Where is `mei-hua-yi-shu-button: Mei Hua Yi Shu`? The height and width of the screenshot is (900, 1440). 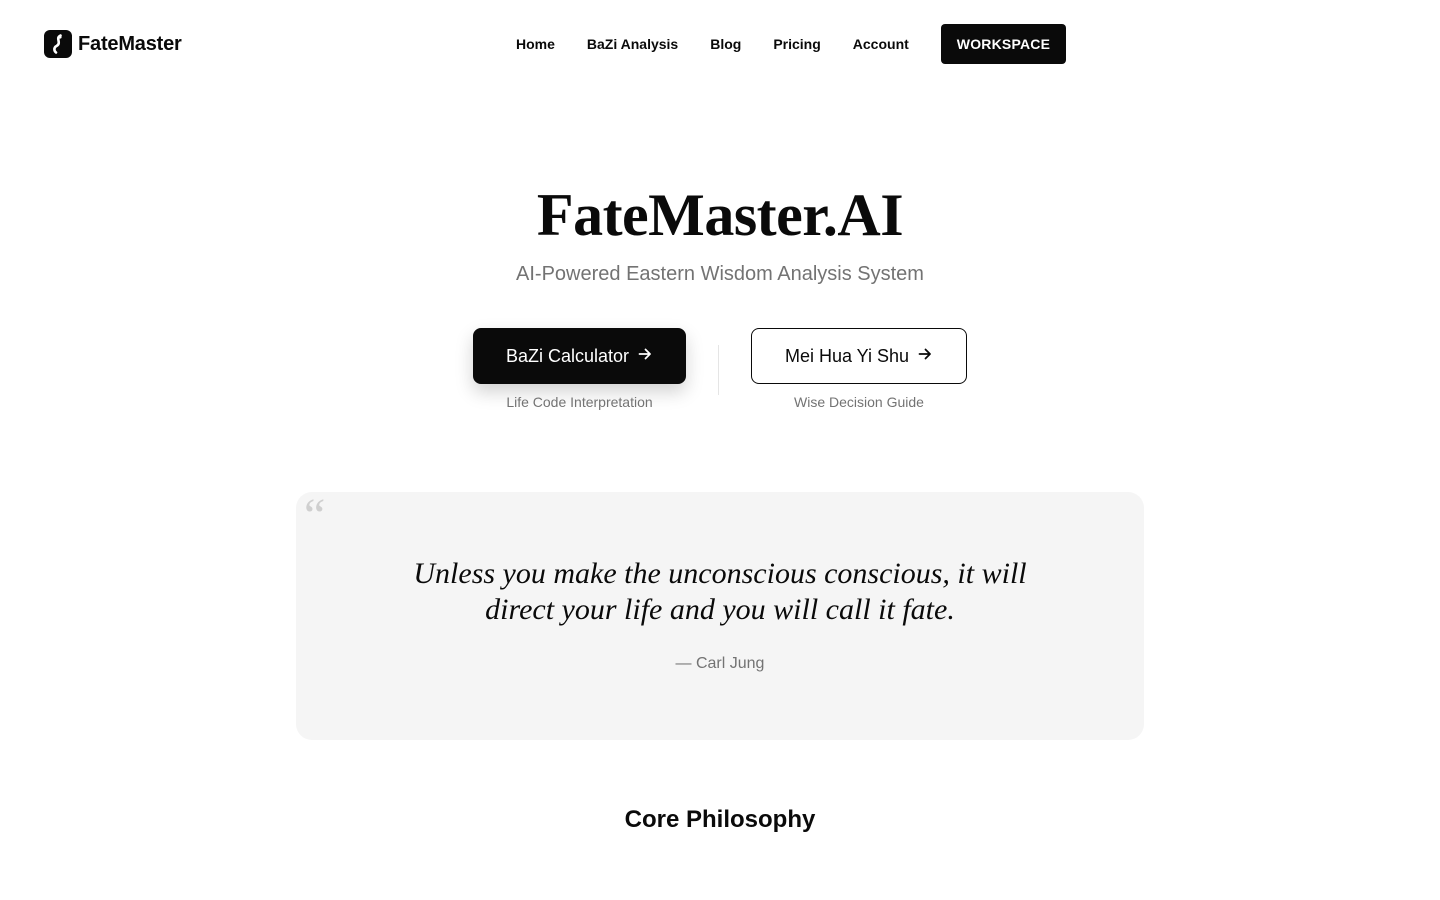 mei-hua-yi-shu-button: Mei Hua Yi Shu is located at coordinates (859, 356).